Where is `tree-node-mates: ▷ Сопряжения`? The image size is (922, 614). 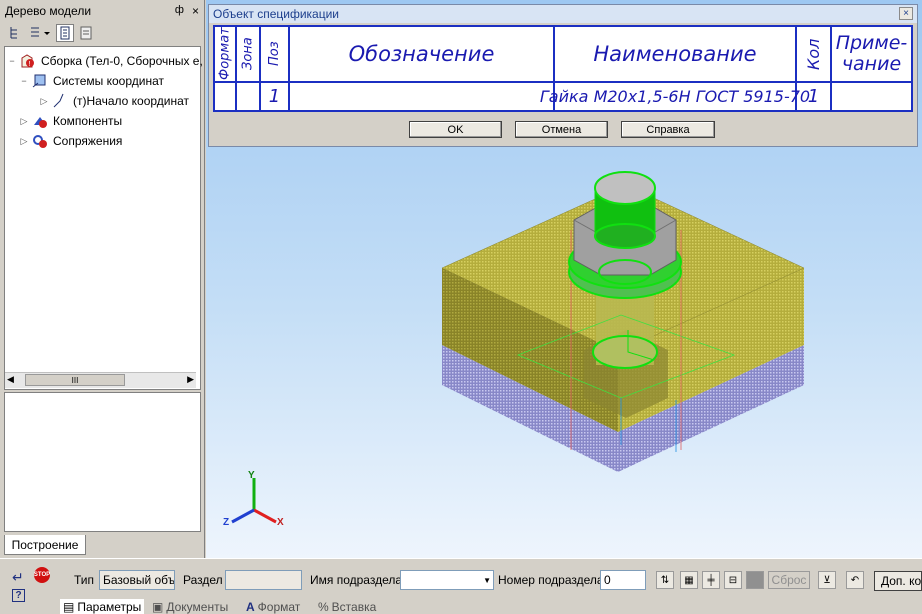
tree-node-mates: ▷ Сопряжения is located at coordinates (70, 141).